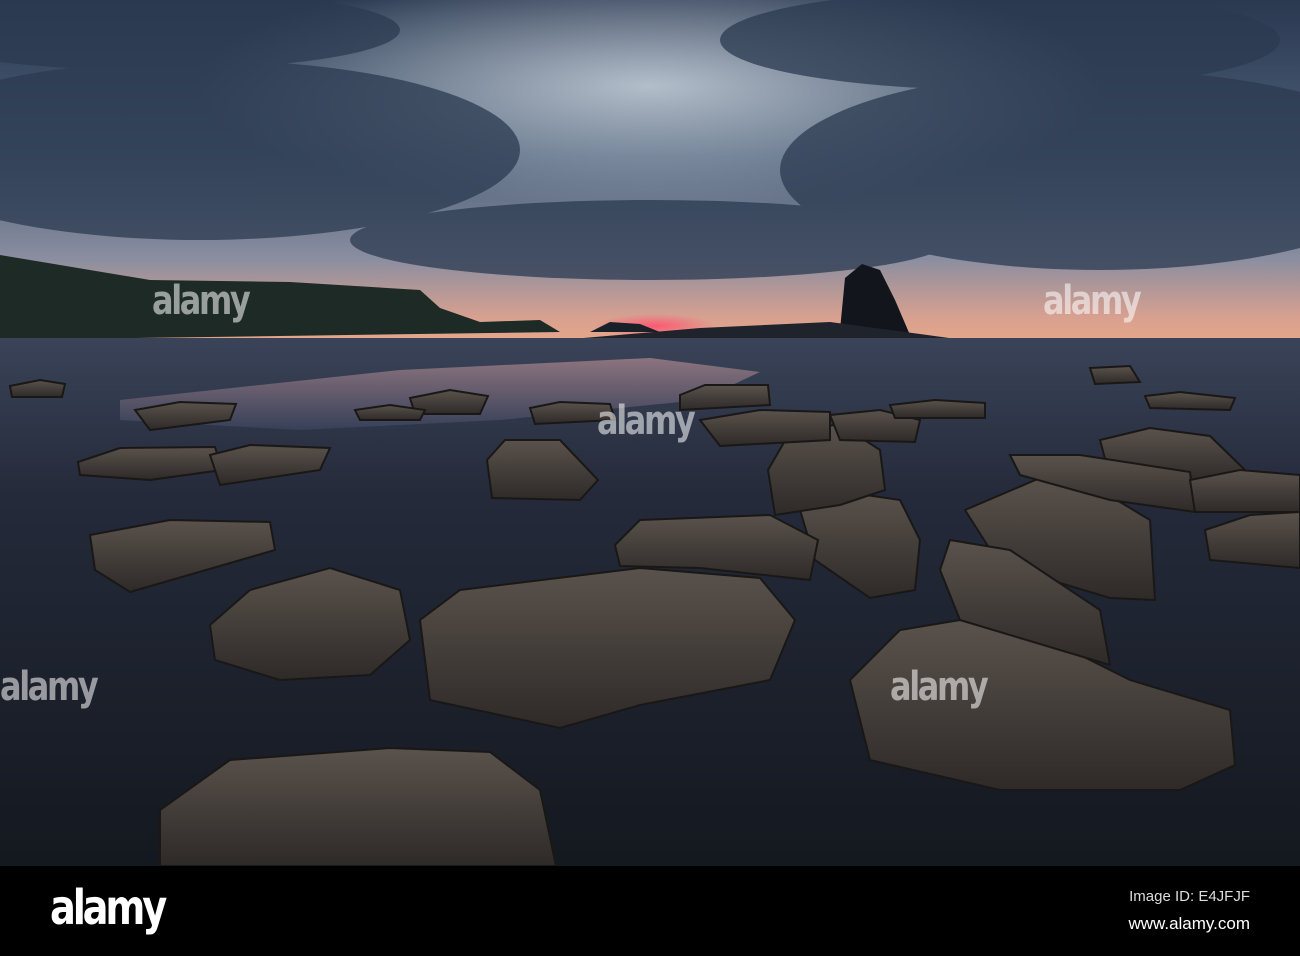  What do you see at coordinates (650, 911) in the screenshot?
I see `footer-bar: alamy Image ID: E4JFJF www.alamy.com` at bounding box center [650, 911].